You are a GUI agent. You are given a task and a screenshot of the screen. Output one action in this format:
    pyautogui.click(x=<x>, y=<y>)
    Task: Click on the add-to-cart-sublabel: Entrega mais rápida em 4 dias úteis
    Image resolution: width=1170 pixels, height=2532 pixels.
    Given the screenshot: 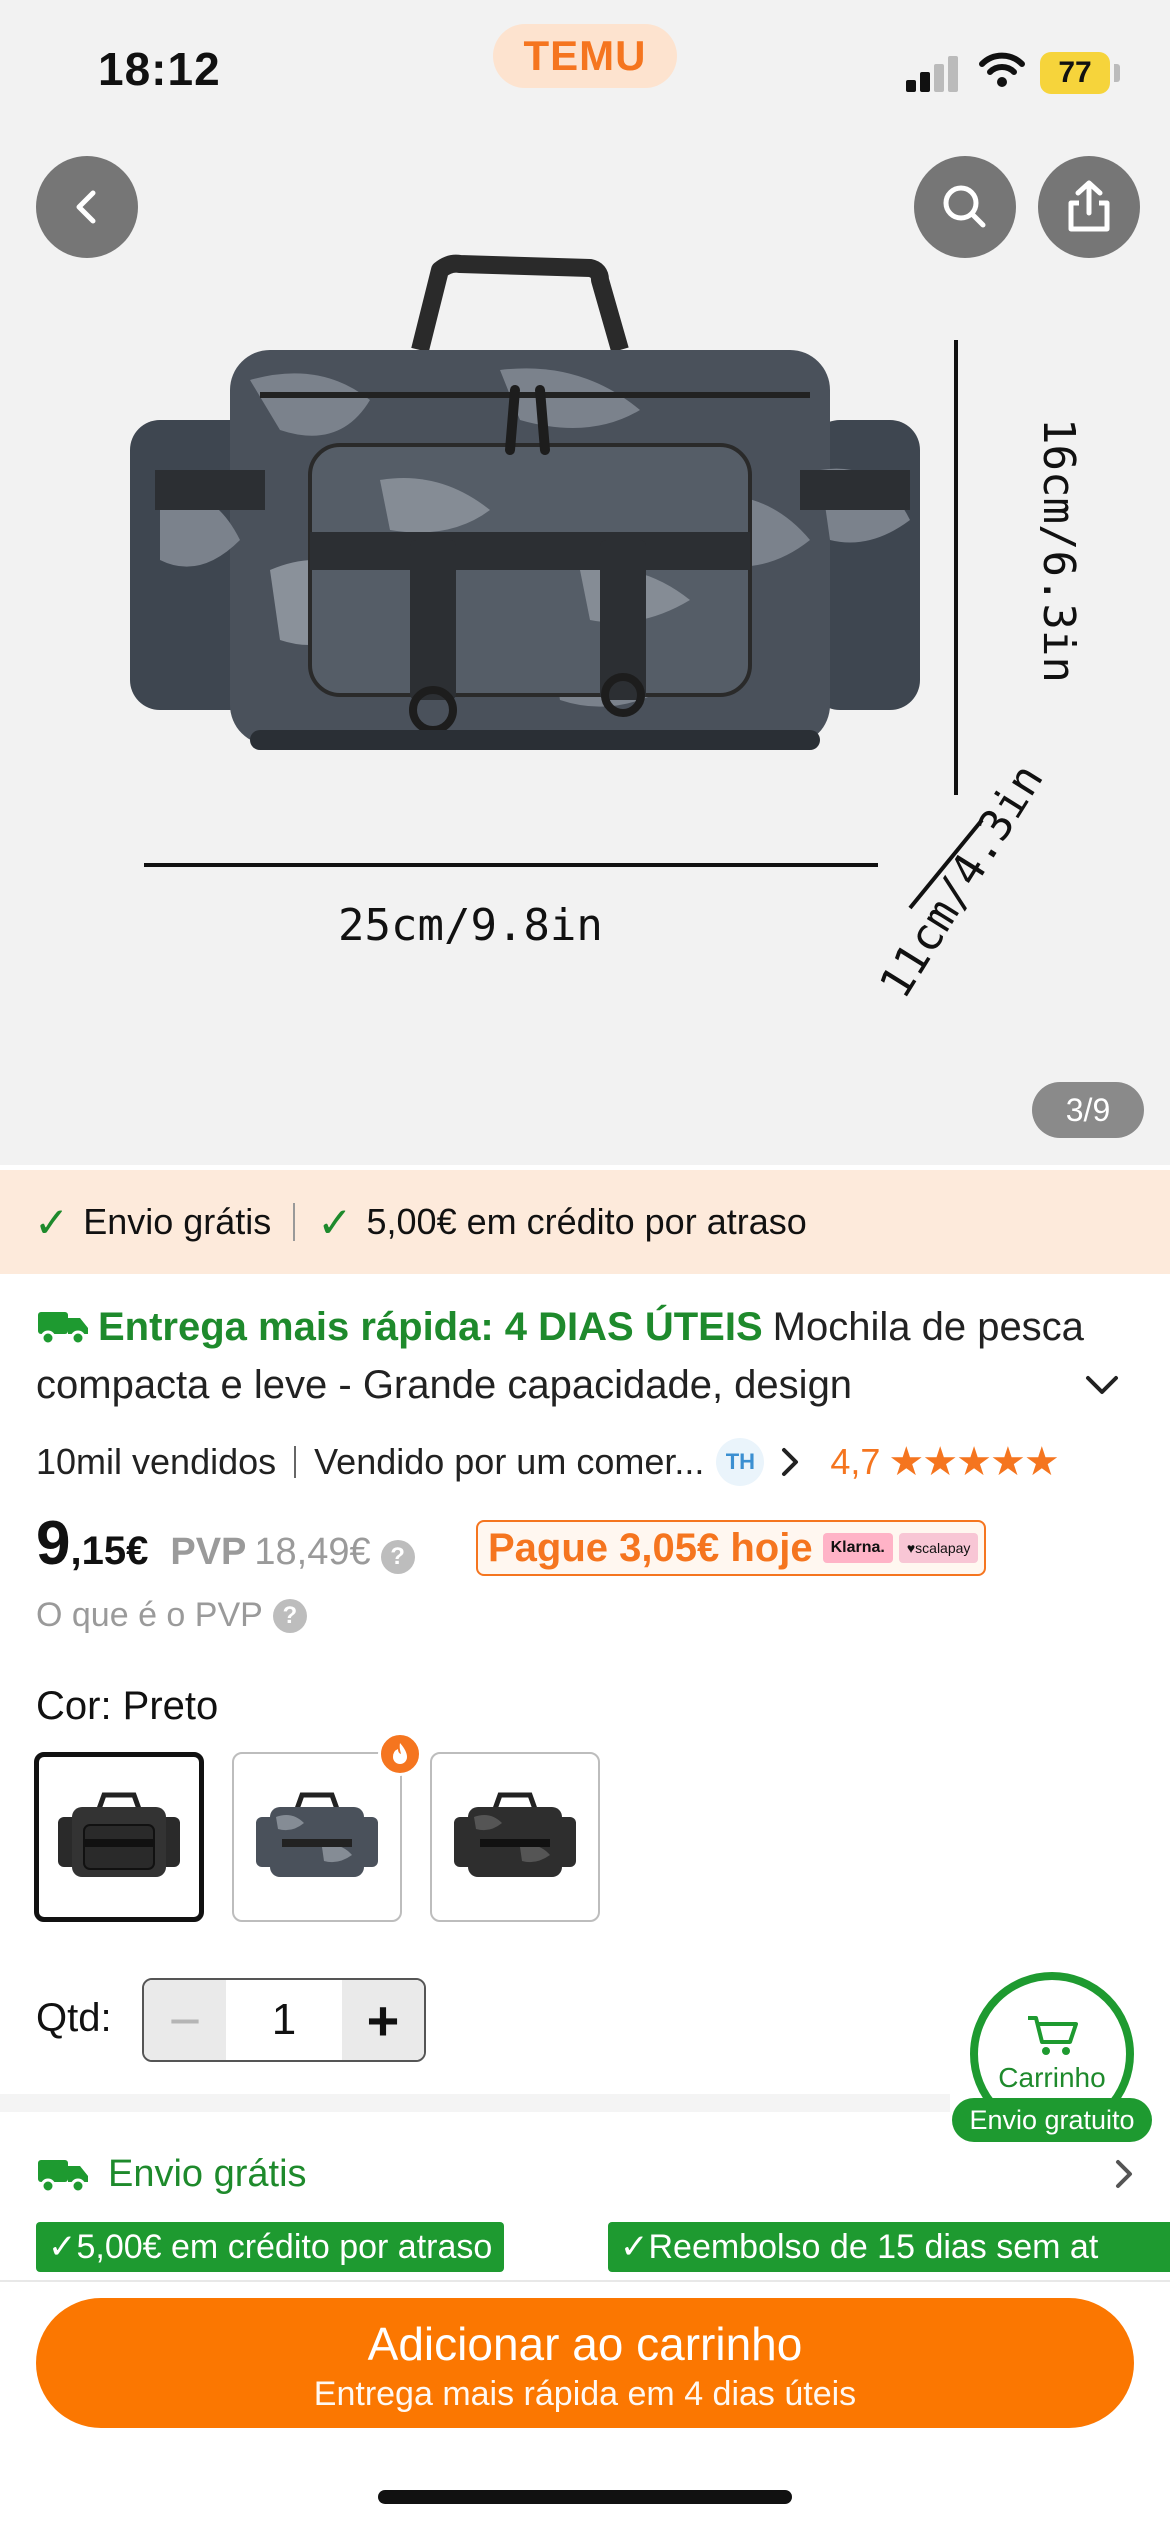 What is the action you would take?
    pyautogui.click(x=585, y=2394)
    